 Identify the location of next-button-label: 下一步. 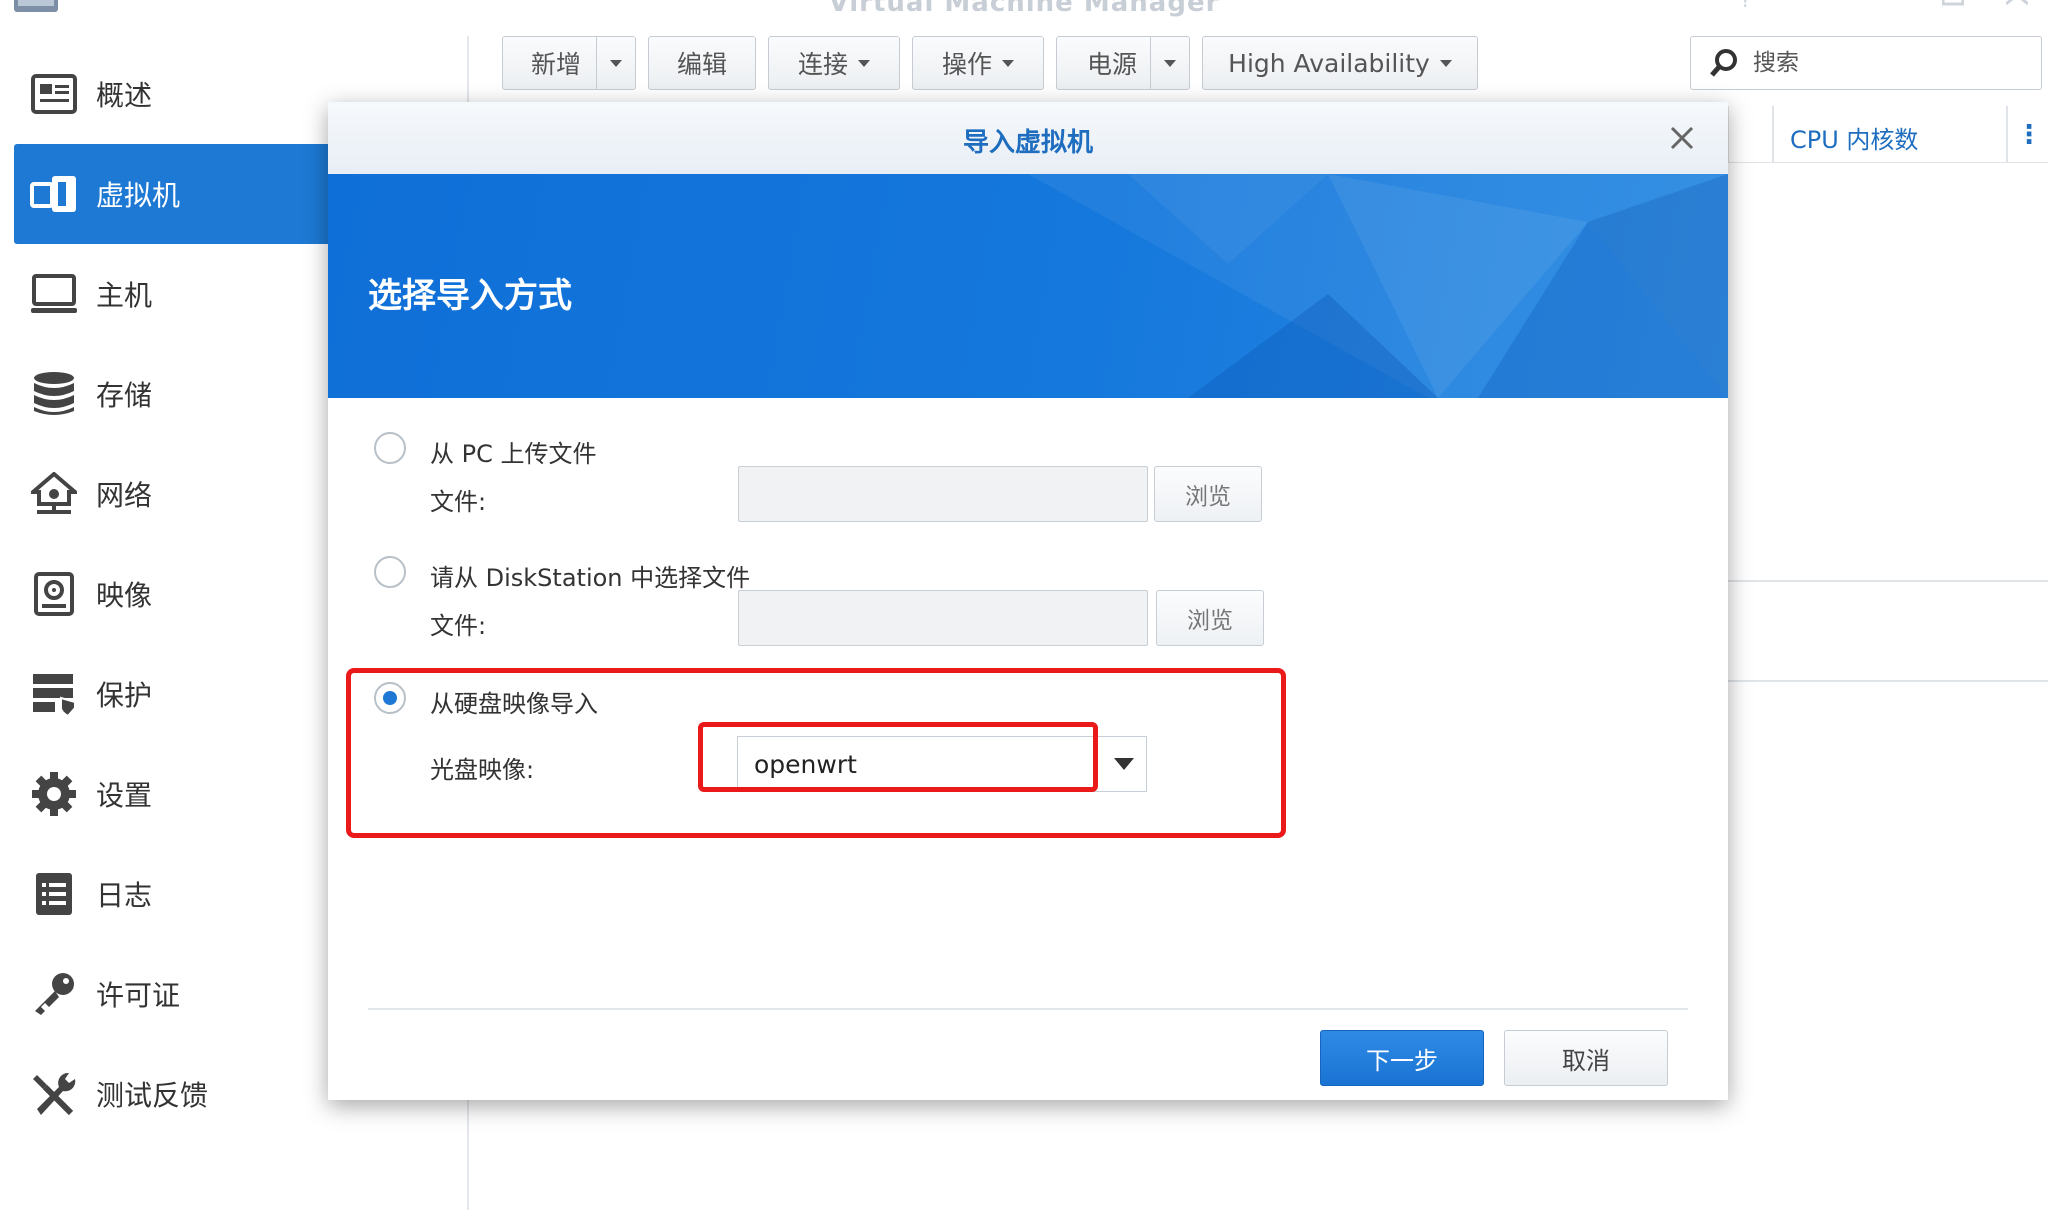
(1402, 1060).